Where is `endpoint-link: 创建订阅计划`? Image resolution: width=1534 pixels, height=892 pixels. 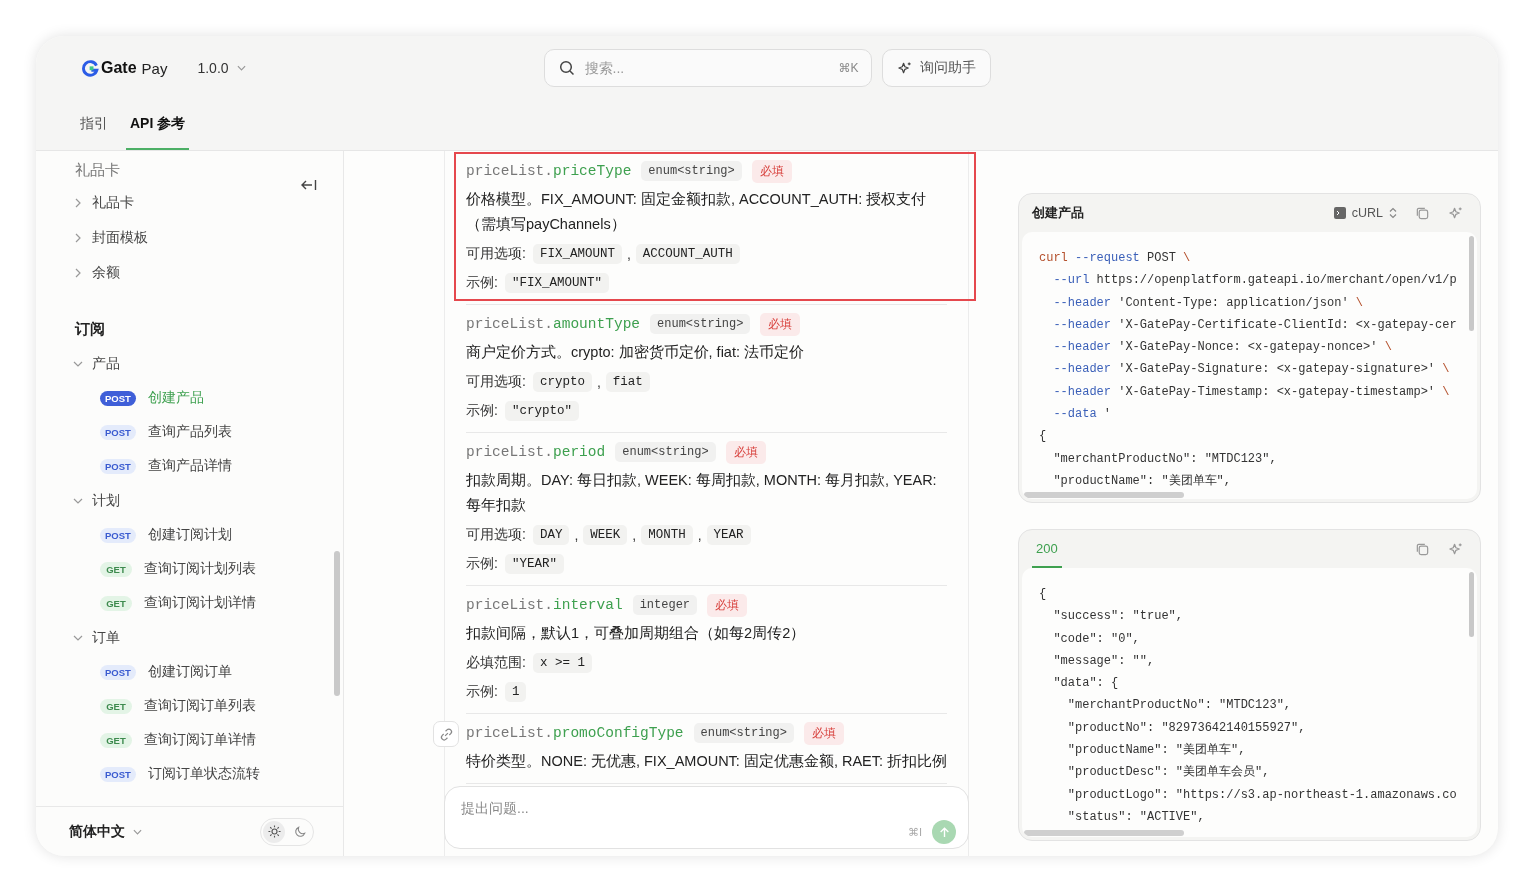
endpoint-link: 创建订阅计划 is located at coordinates (189, 535).